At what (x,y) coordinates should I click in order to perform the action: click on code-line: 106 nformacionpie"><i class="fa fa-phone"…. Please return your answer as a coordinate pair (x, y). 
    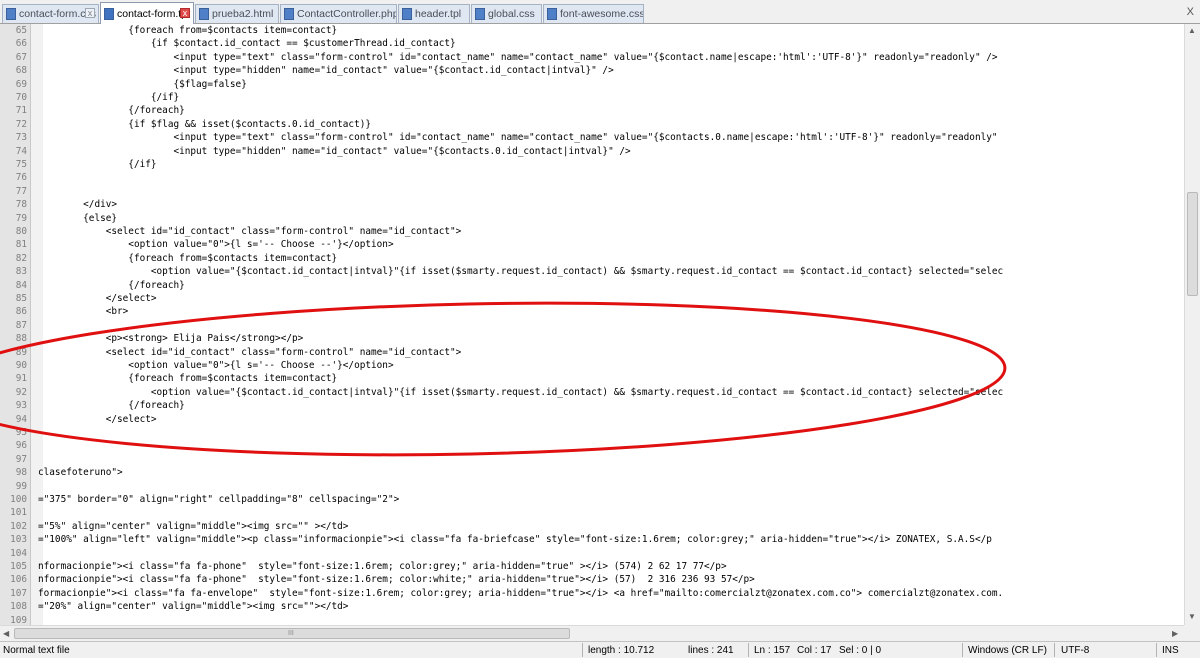
    Looking at the image, I should click on (592, 580).